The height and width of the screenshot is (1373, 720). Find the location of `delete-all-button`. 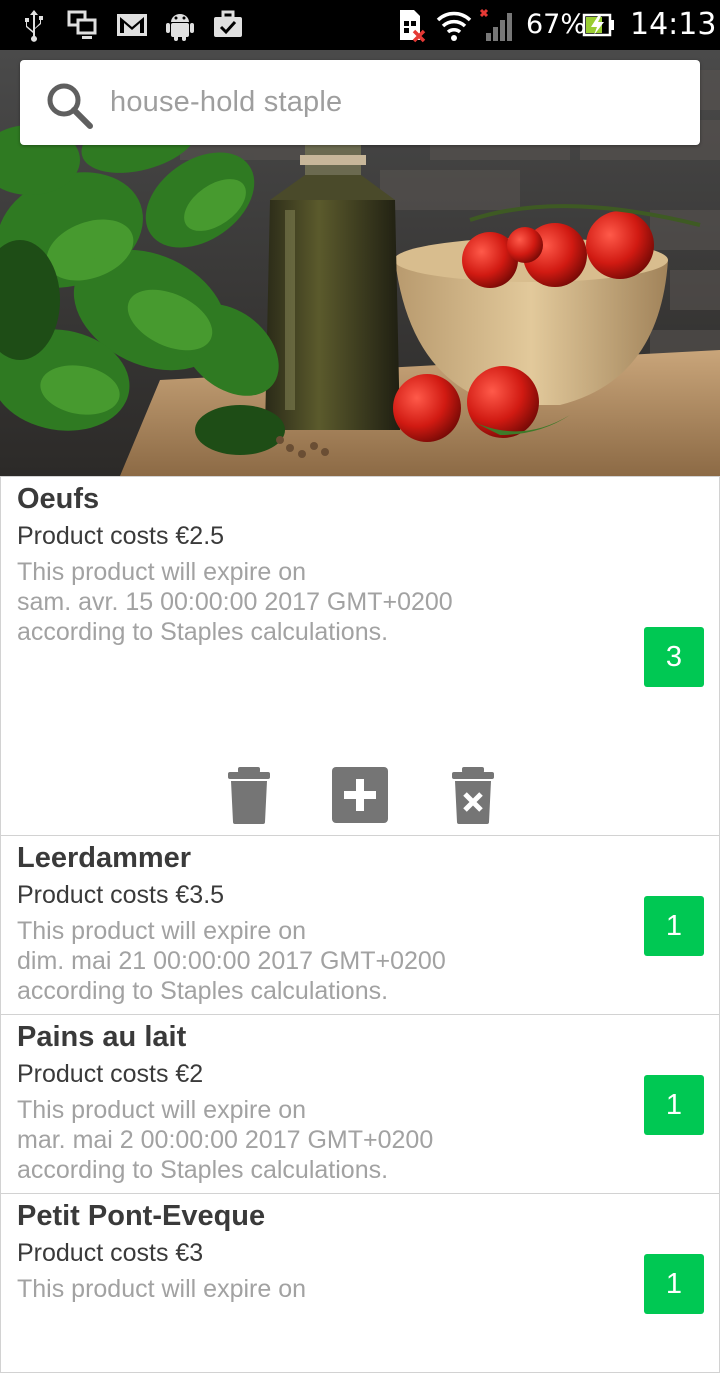

delete-all-button is located at coordinates (473, 796).